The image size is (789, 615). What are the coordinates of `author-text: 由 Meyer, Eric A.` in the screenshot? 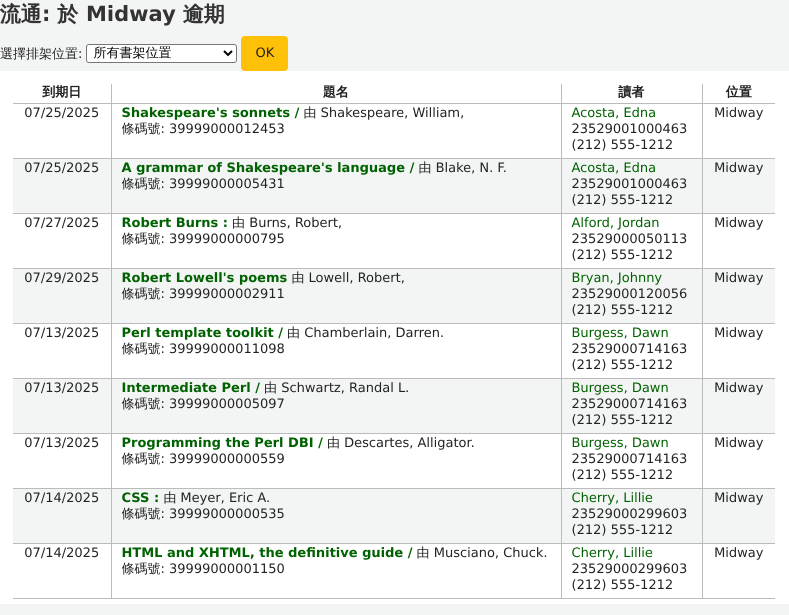 It's located at (216, 498).